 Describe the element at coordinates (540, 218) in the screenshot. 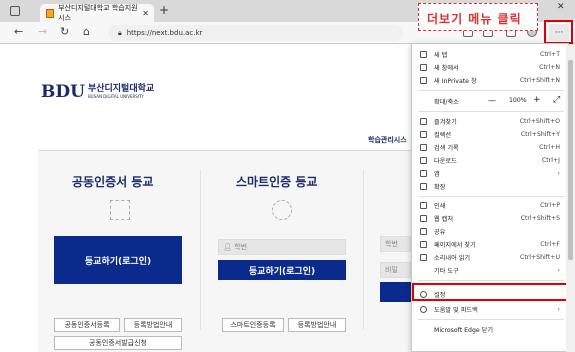

I see `menu-shortcut: Ctrl+Shift+S` at that location.